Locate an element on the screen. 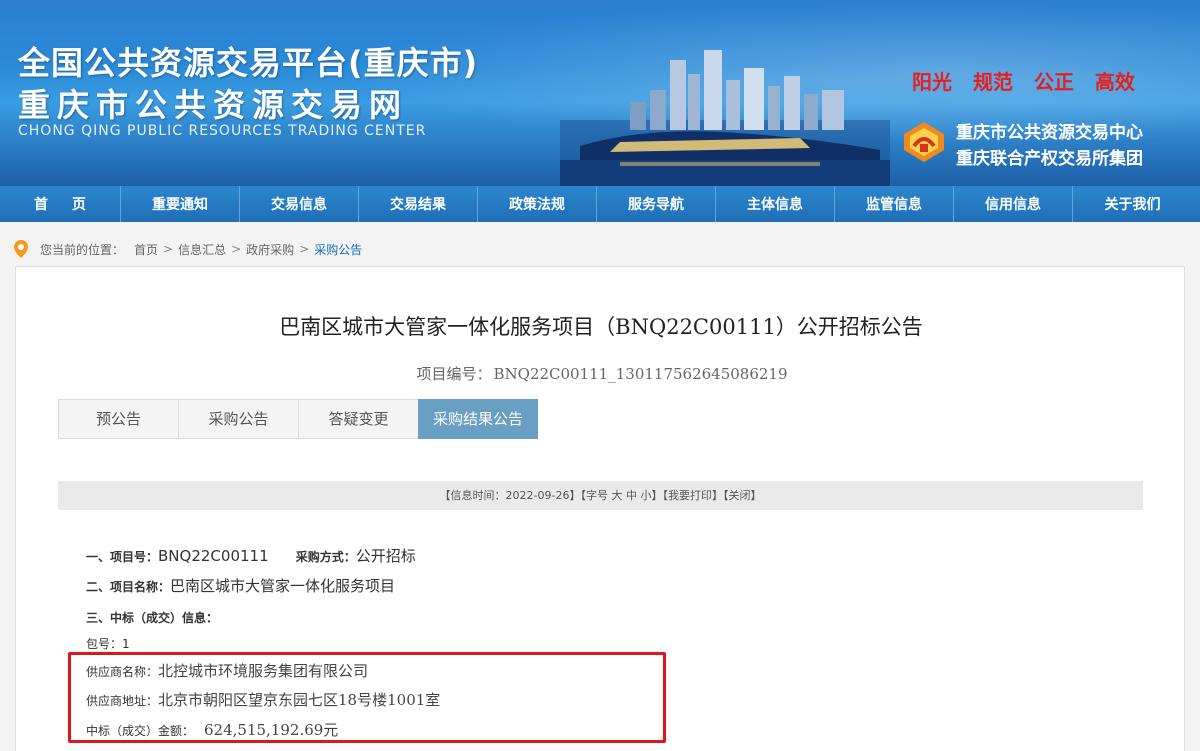 This screenshot has width=1200, height=751. site-title-line1: 全国公共资源交易平台(重庆市) is located at coordinates (248, 63).